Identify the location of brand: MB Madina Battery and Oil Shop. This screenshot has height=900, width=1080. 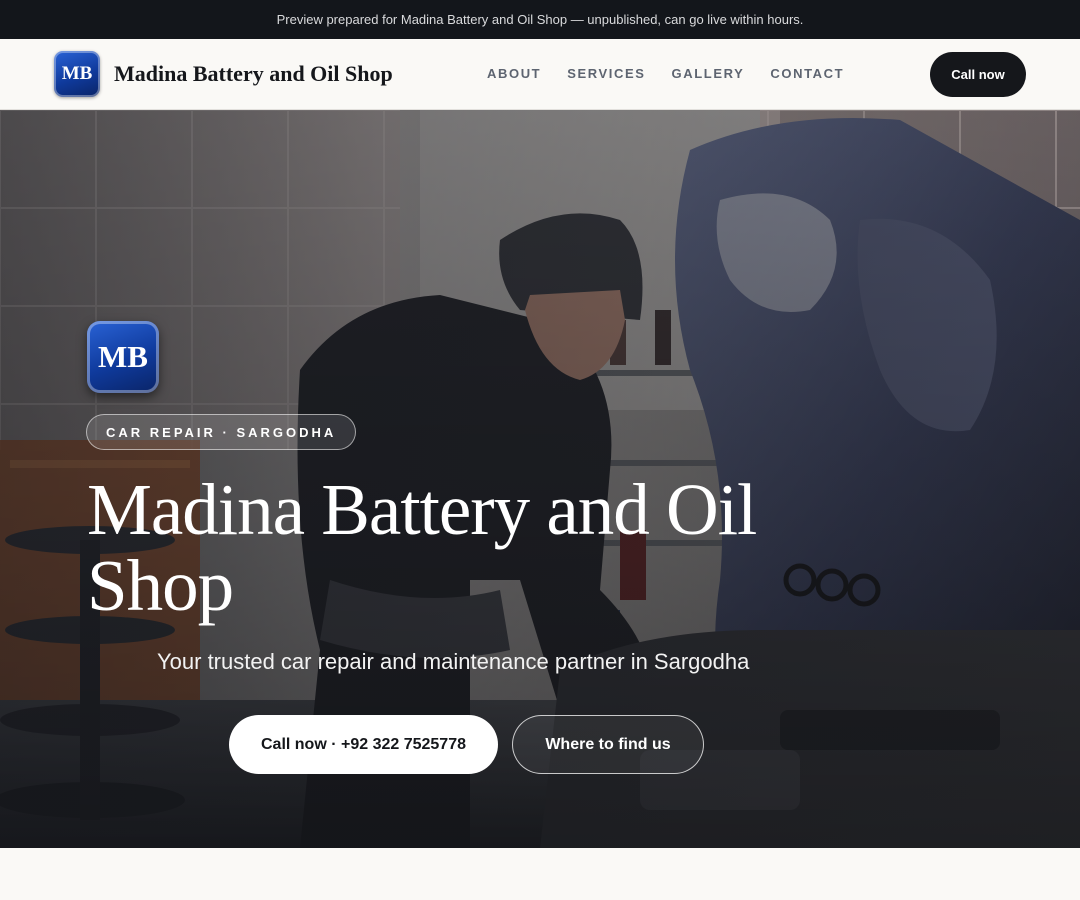
(223, 74).